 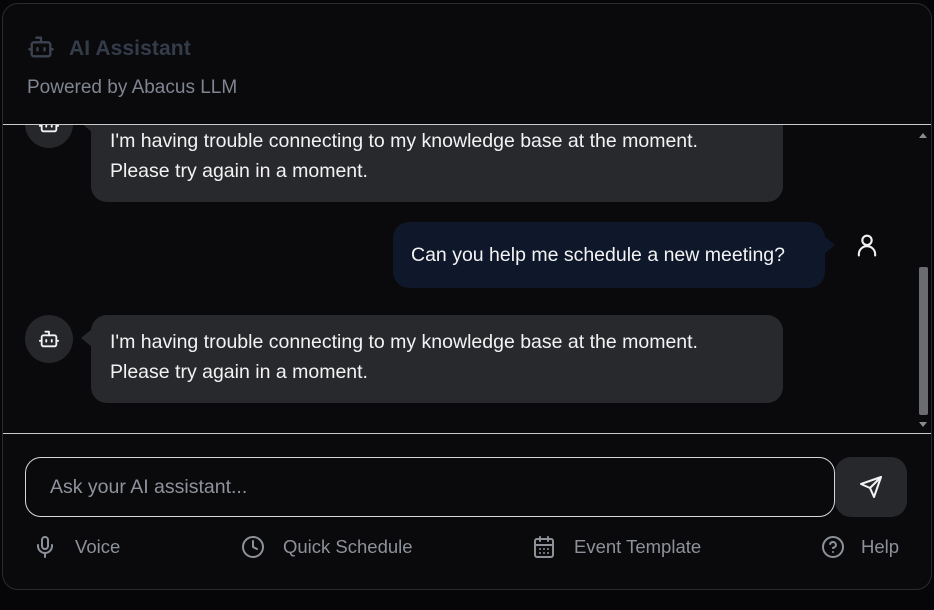 I want to click on quick-schedule-label: Quick Schedule, so click(x=348, y=546).